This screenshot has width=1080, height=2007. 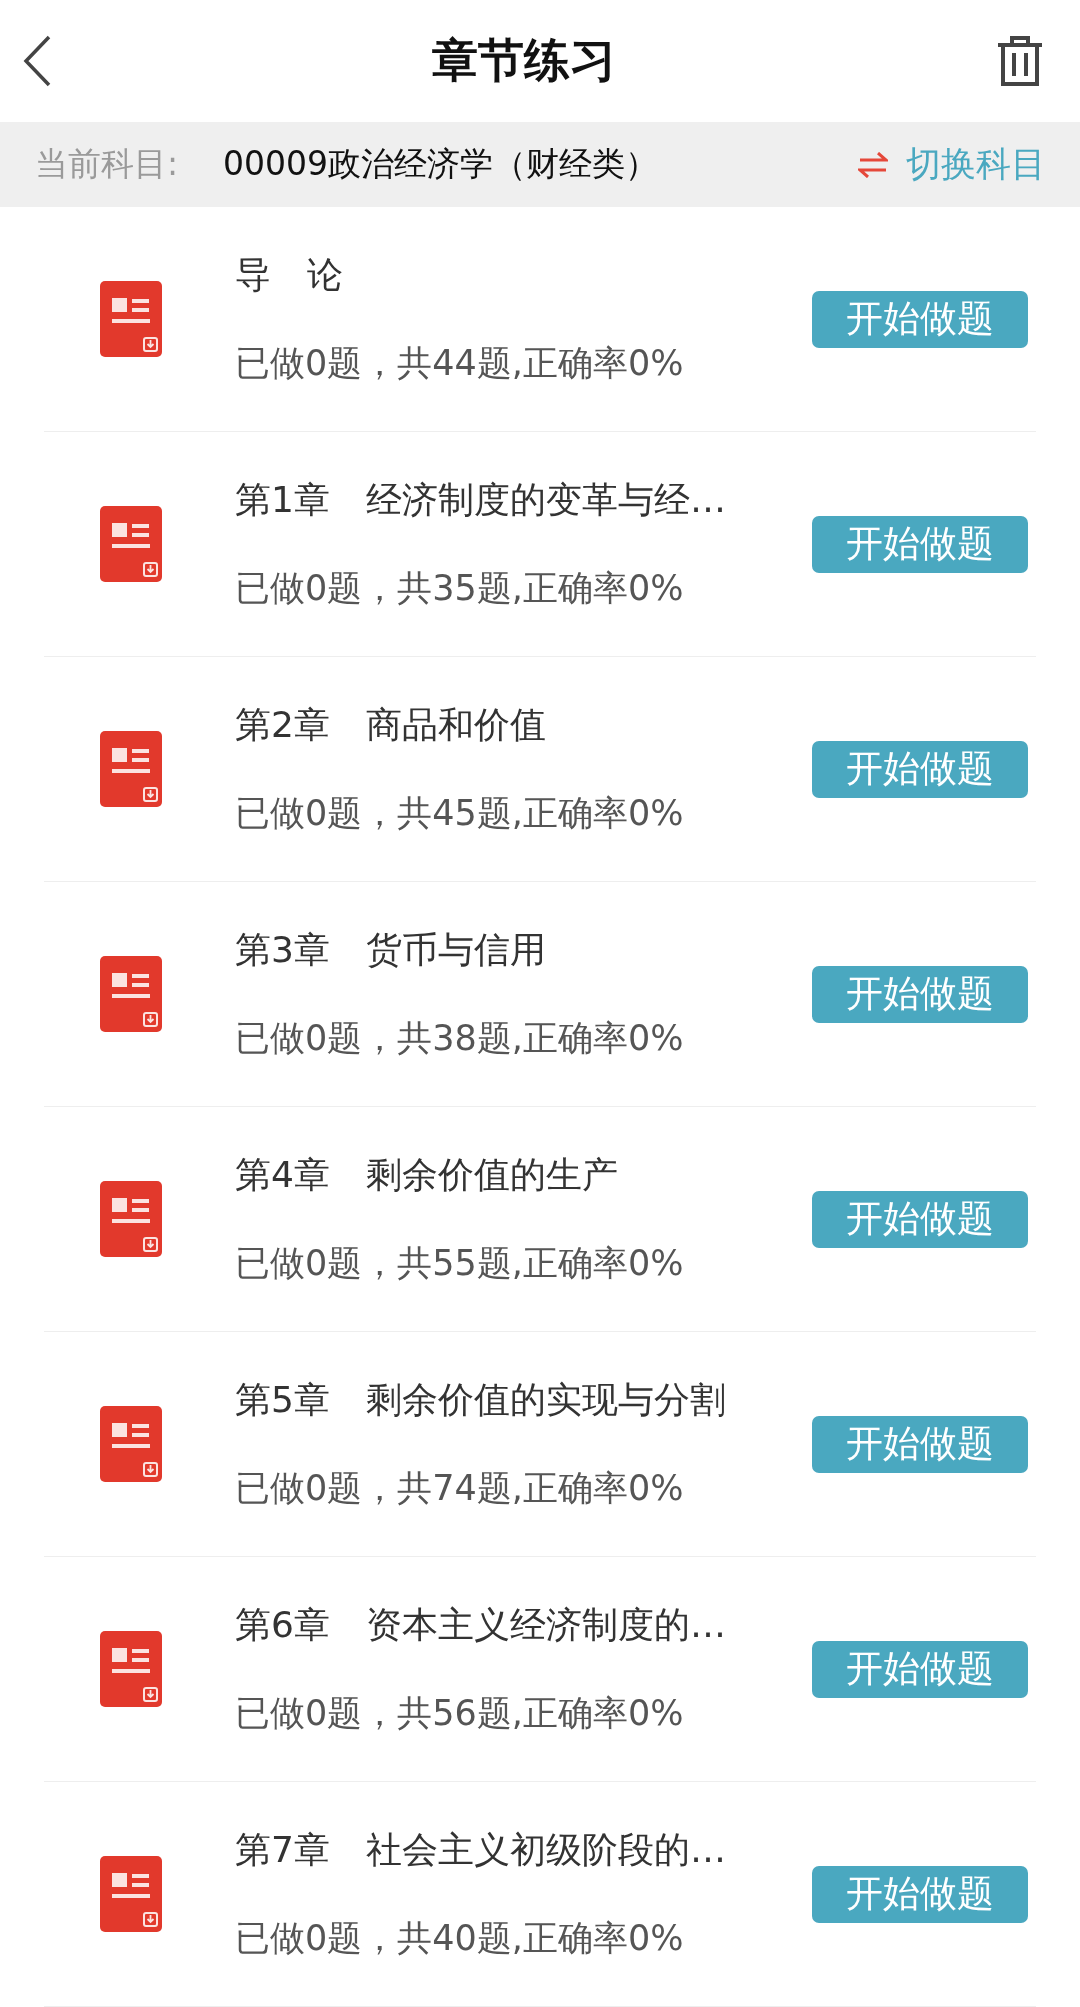 What do you see at coordinates (1020, 61) in the screenshot?
I see `trash-icon` at bounding box center [1020, 61].